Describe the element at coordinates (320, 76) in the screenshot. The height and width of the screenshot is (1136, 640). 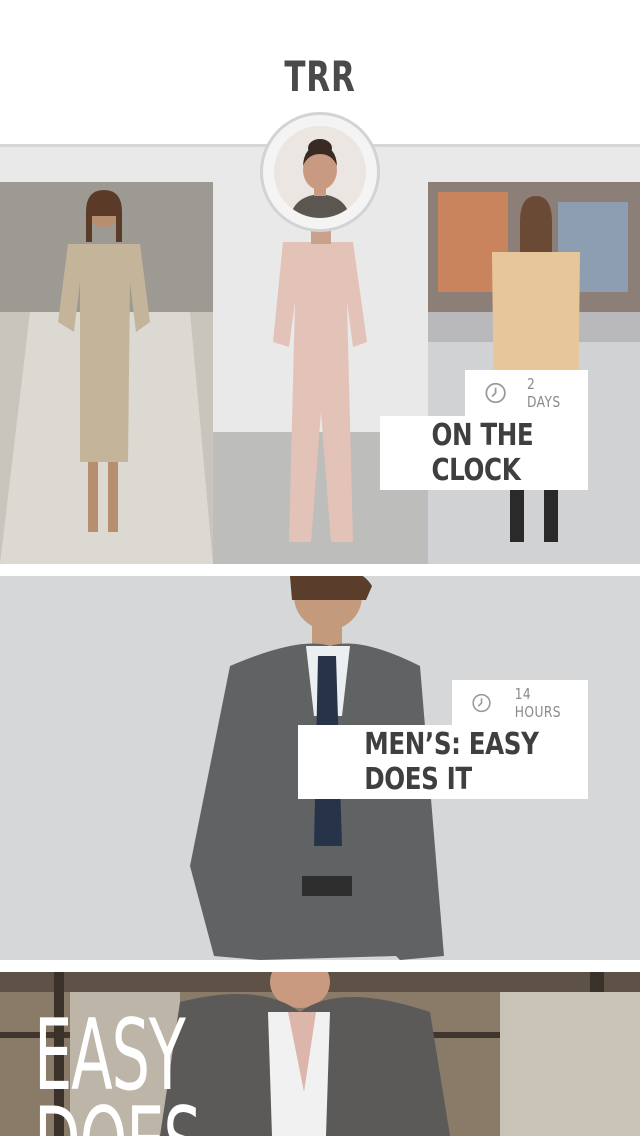
I see `brand-logo: TRR` at that location.